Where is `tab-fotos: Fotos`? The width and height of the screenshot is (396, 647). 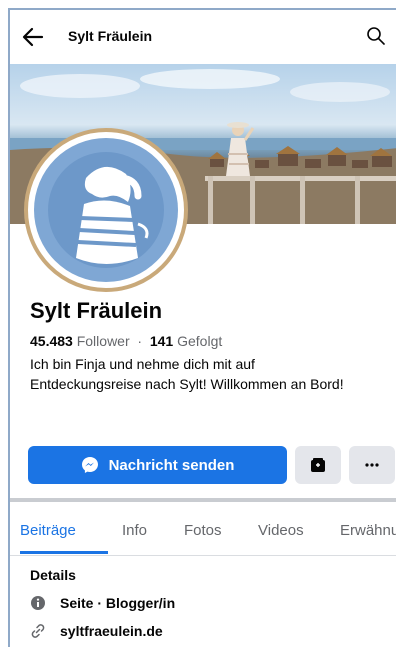
tab-fotos: Fotos is located at coordinates (203, 530).